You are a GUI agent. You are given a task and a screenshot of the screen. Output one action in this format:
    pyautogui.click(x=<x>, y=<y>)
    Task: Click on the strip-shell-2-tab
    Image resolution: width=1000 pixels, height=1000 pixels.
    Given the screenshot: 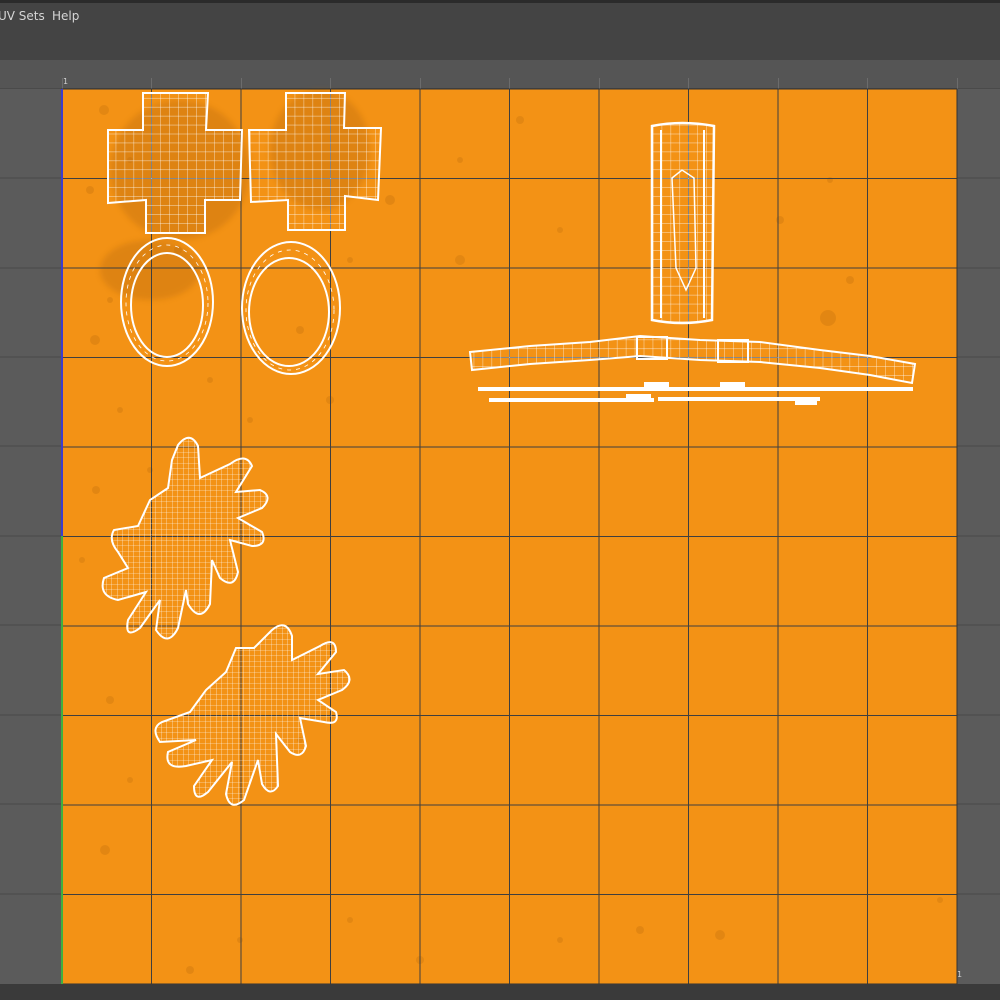 What is the action you would take?
    pyautogui.click(x=638, y=397)
    